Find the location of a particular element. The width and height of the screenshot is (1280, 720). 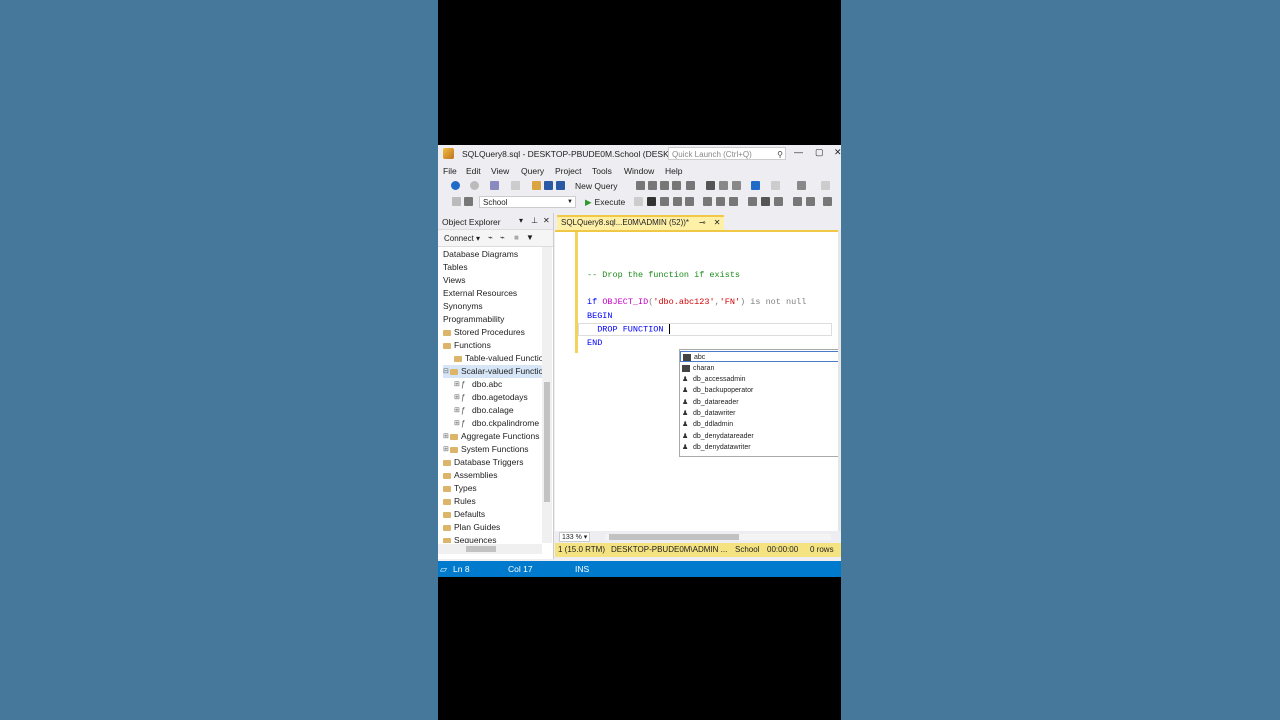

results-to-file-icon is located at coordinates (778, 201).